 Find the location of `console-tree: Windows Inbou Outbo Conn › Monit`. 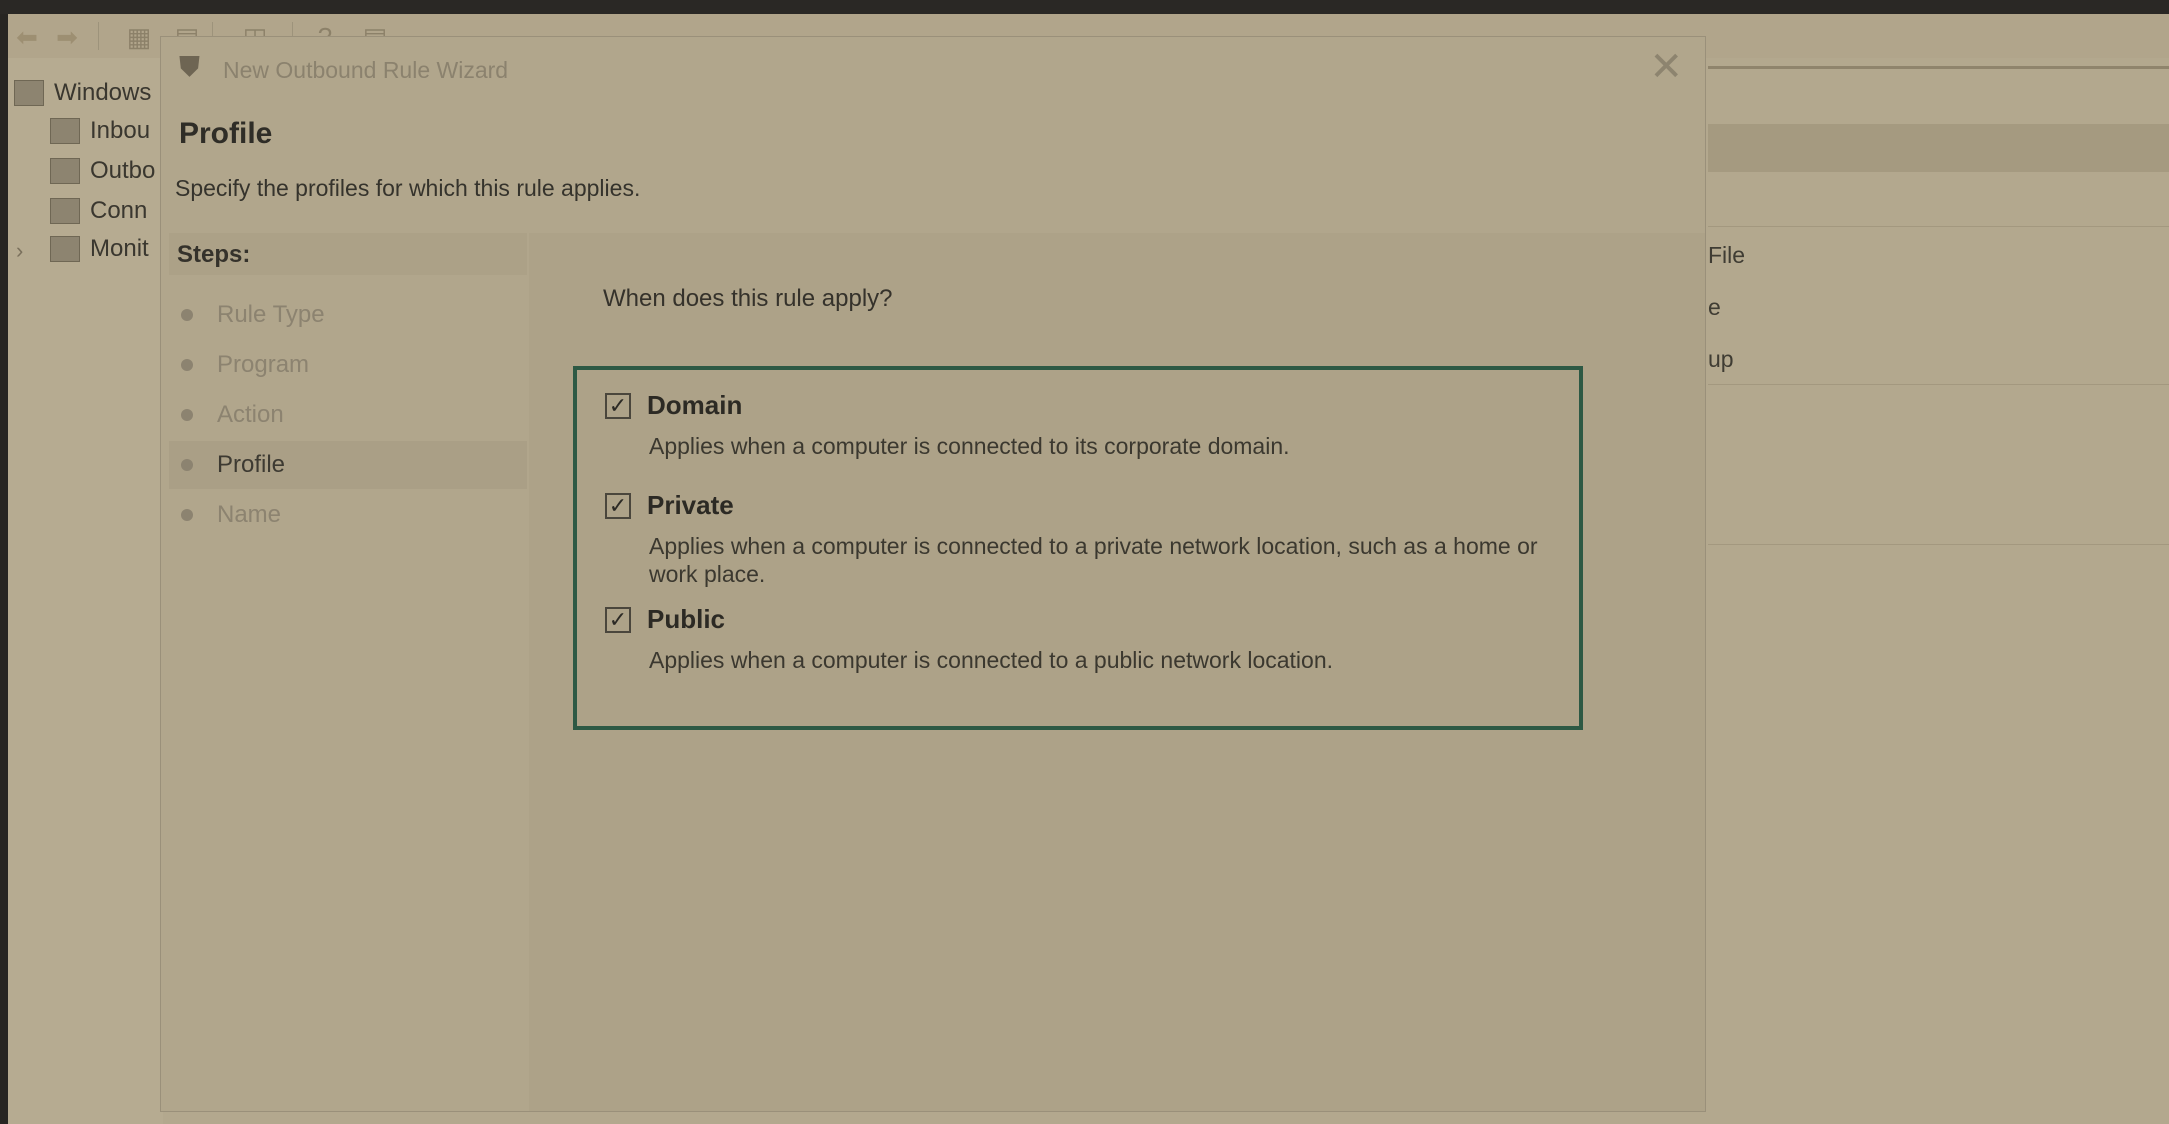

console-tree: Windows Inbou Outbo Conn › Monit is located at coordinates (85, 591).